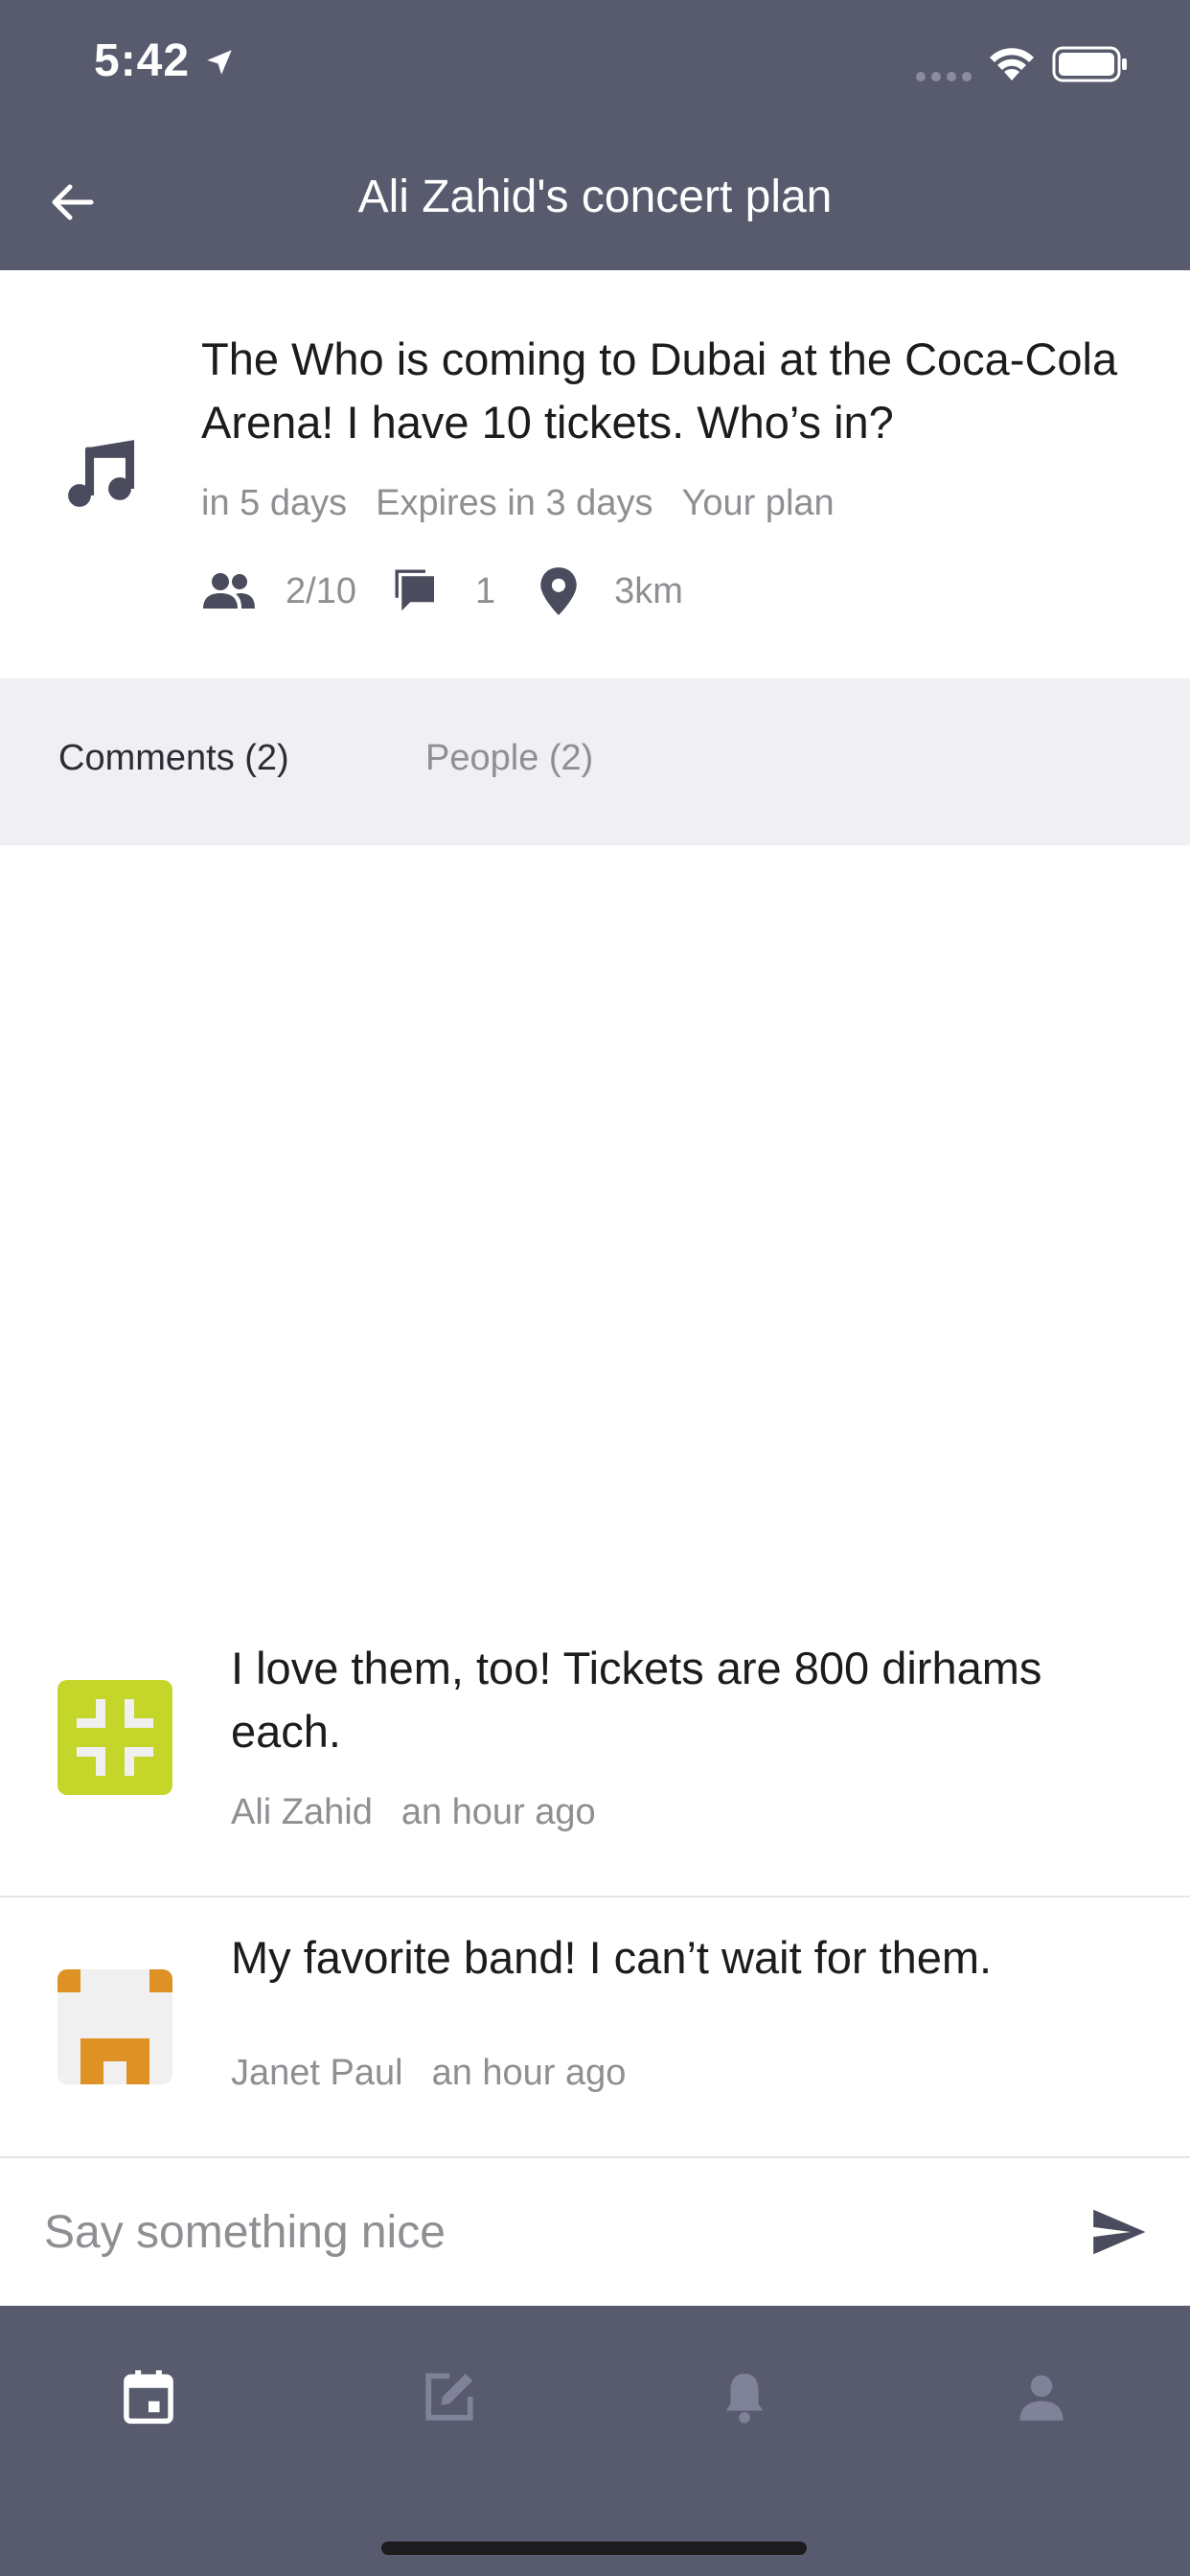  What do you see at coordinates (514, 503) in the screenshot?
I see `plan-expires: Expires in 3 days` at bounding box center [514, 503].